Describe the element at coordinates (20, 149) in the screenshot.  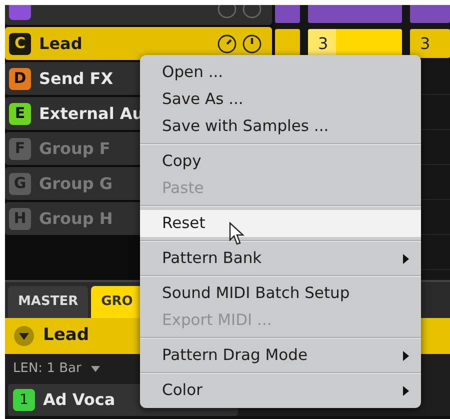
I see `group-letter: F` at that location.